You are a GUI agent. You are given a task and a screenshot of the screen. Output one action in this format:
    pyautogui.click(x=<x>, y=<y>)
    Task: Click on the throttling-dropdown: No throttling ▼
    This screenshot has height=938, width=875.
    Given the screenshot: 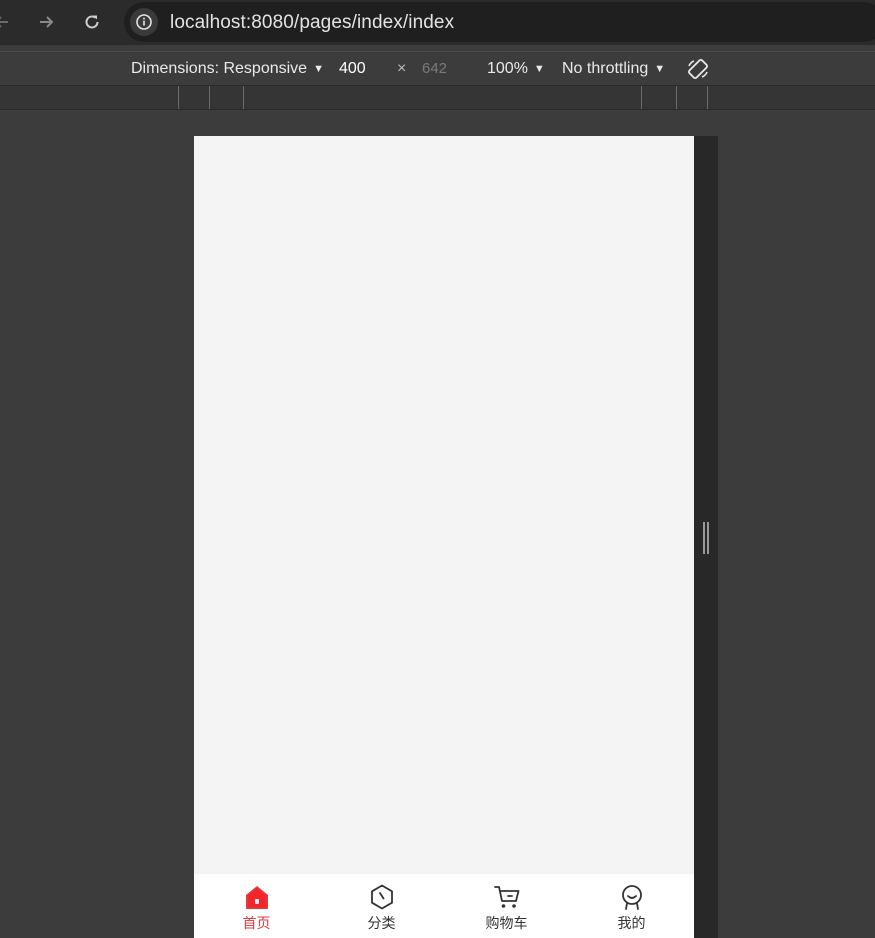 What is the action you would take?
    pyautogui.click(x=613, y=69)
    